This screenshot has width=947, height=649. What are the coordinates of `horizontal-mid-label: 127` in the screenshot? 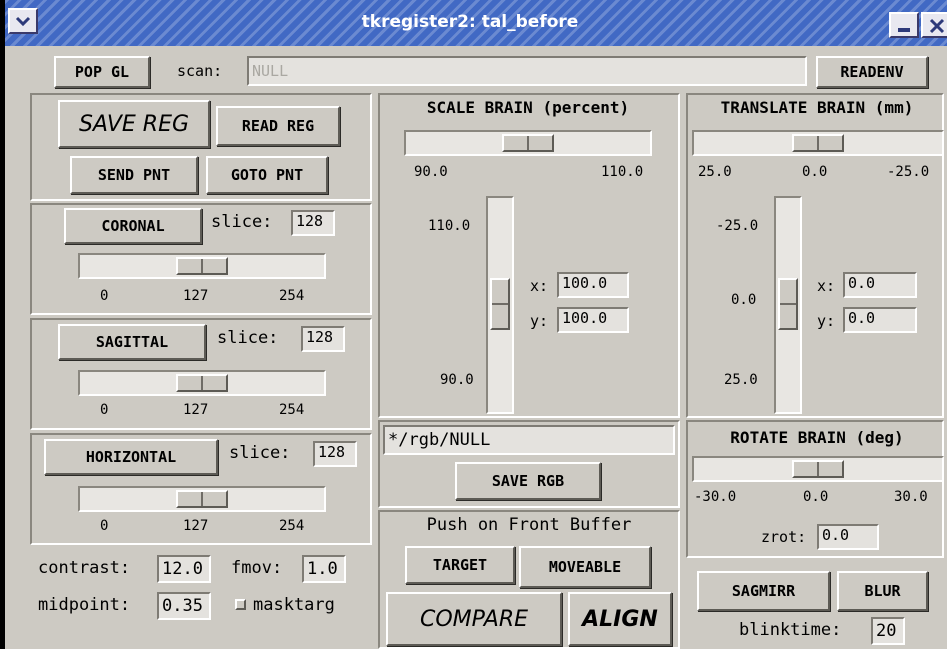 It's located at (196, 526).